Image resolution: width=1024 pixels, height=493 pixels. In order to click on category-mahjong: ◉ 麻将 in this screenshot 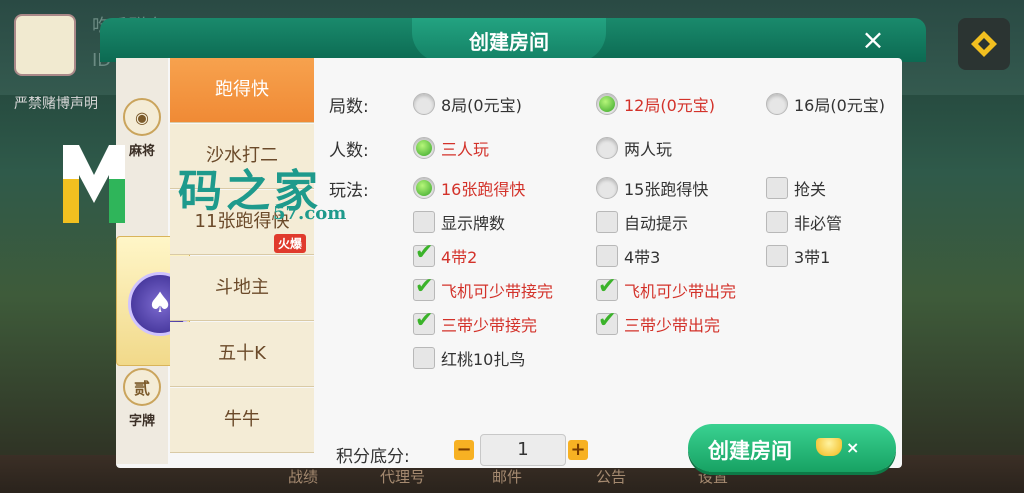, I will do `click(142, 128)`.